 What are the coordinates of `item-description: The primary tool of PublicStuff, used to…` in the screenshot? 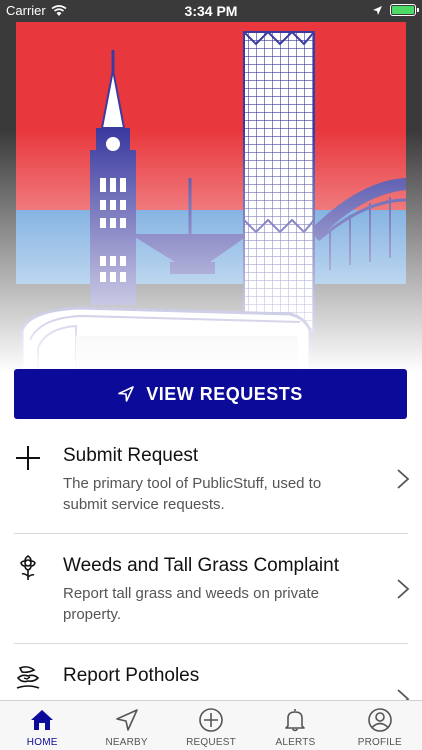 It's located at (192, 494).